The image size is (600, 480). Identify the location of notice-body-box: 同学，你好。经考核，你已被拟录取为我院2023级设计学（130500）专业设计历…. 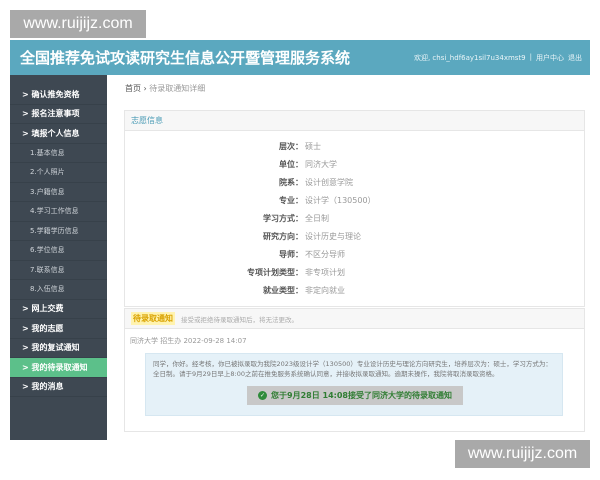
(354, 384).